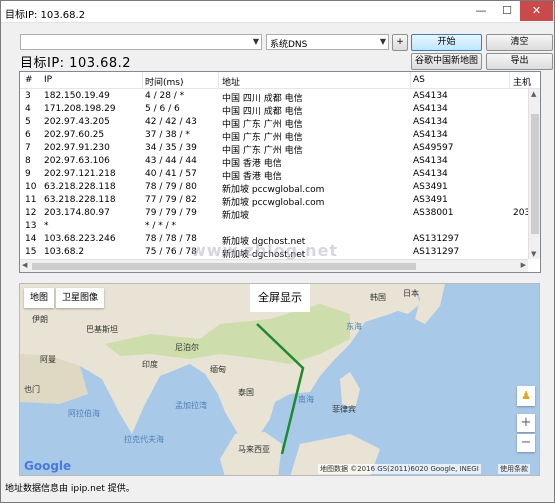 The width and height of the screenshot is (555, 503). I want to click on map-label-thailand: 泰国, so click(246, 392).